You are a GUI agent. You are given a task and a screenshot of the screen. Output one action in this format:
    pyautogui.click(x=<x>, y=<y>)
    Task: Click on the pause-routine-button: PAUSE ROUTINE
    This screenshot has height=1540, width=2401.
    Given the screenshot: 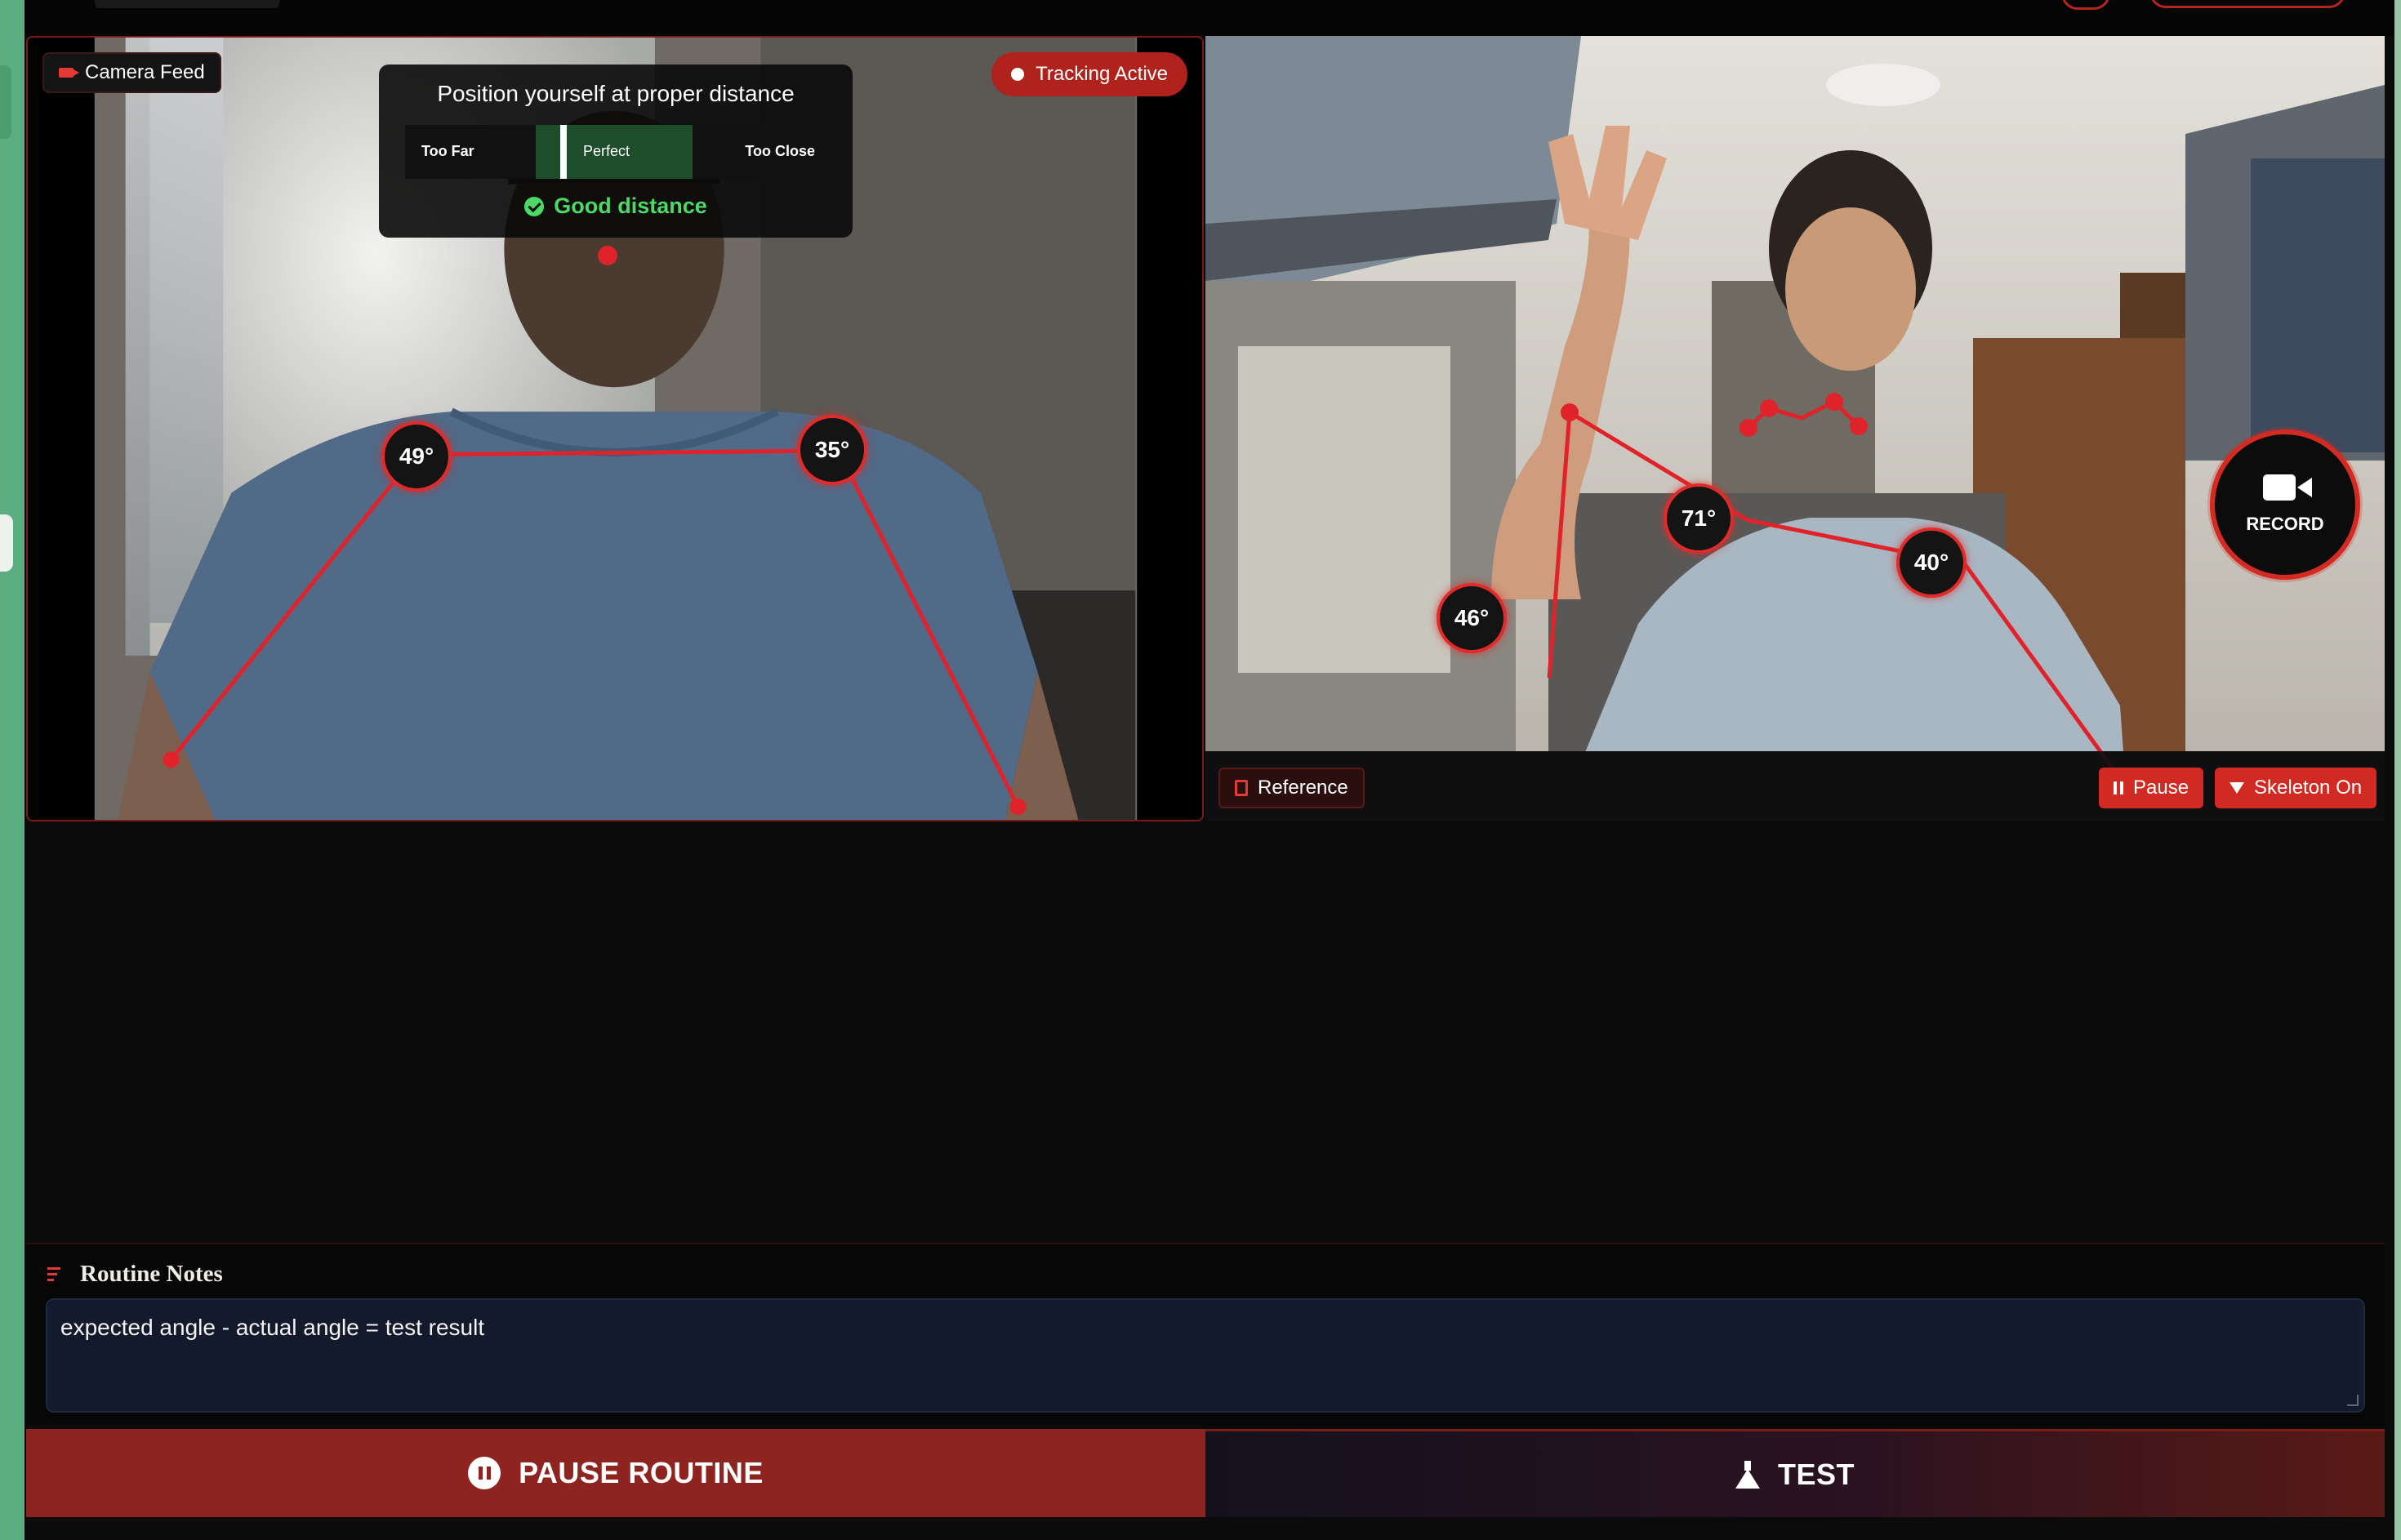 What is the action you would take?
    pyautogui.click(x=615, y=1473)
    